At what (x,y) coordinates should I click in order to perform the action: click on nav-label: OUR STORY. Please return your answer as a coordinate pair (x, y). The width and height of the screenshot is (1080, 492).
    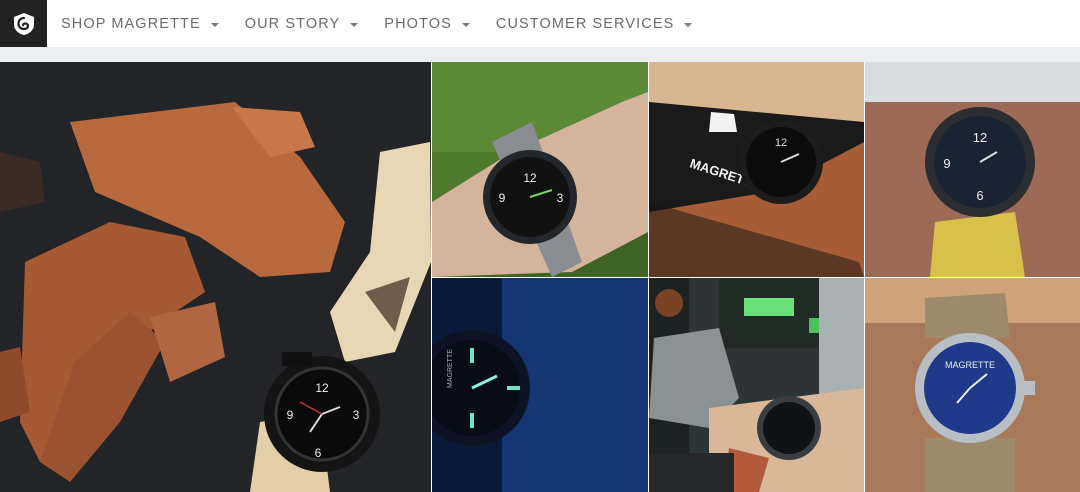
    Looking at the image, I should click on (292, 23).